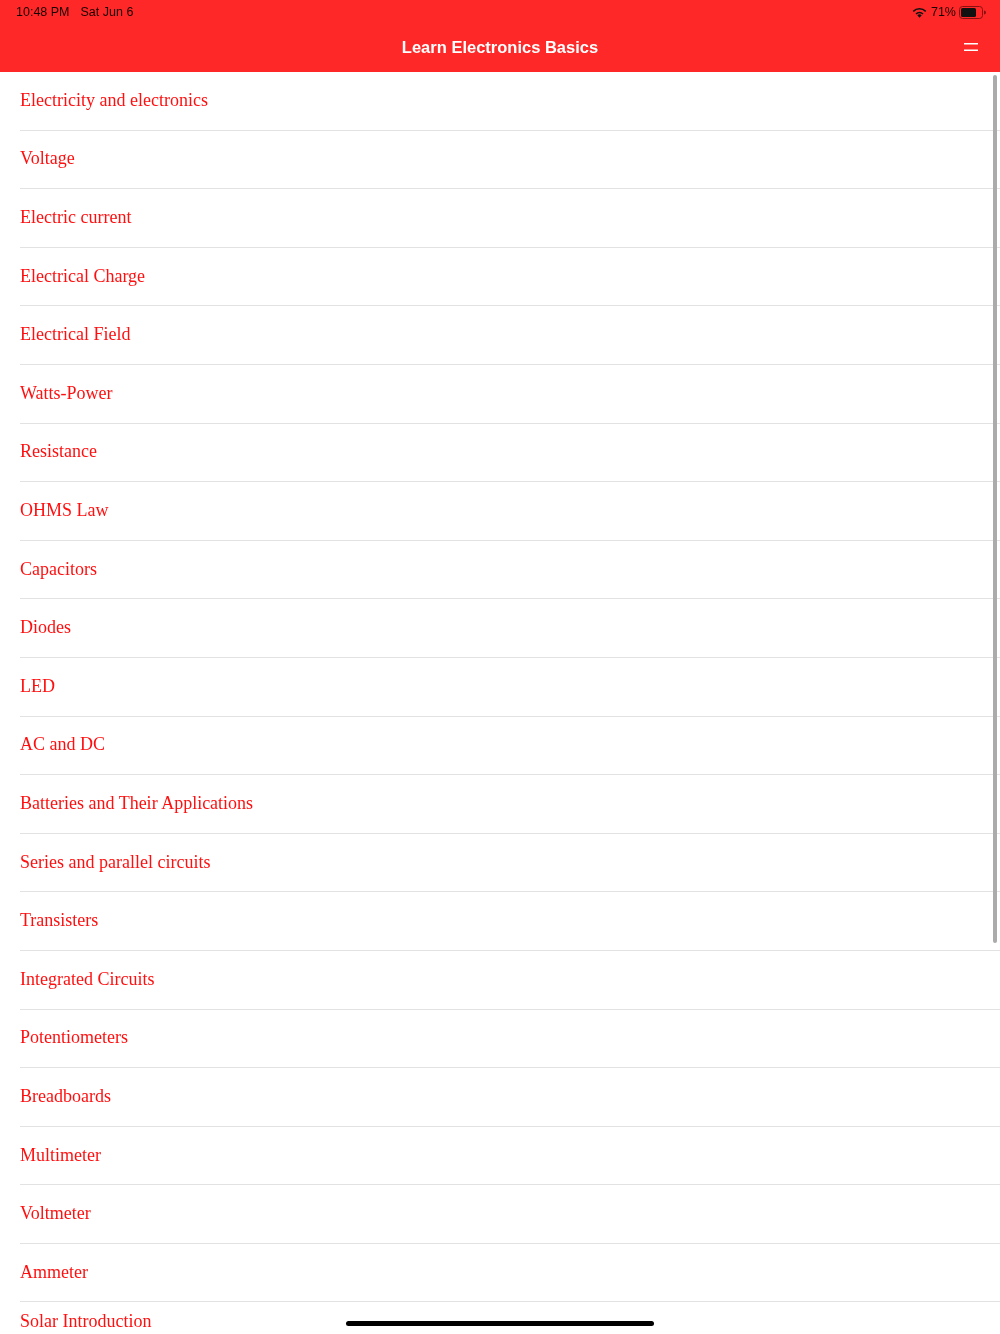 This screenshot has height=1334, width=1000. Describe the element at coordinates (943, 12) in the screenshot. I see `battery-percent: 71%` at that location.